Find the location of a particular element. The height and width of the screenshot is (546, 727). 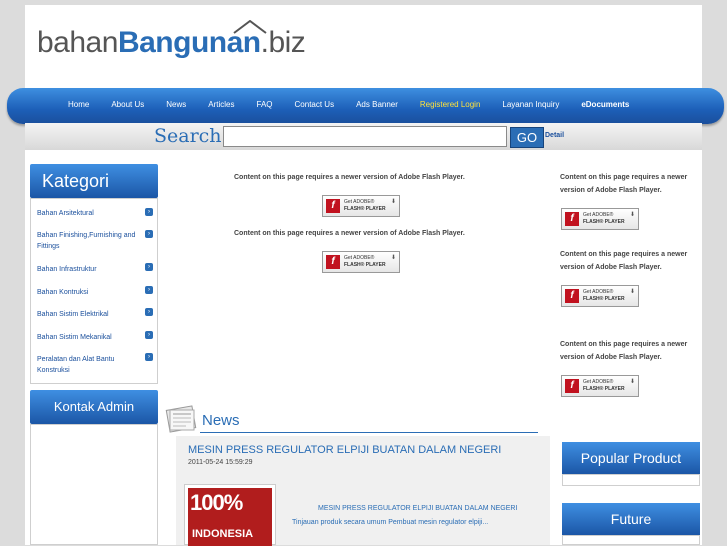

future-heading: Future is located at coordinates (631, 519).